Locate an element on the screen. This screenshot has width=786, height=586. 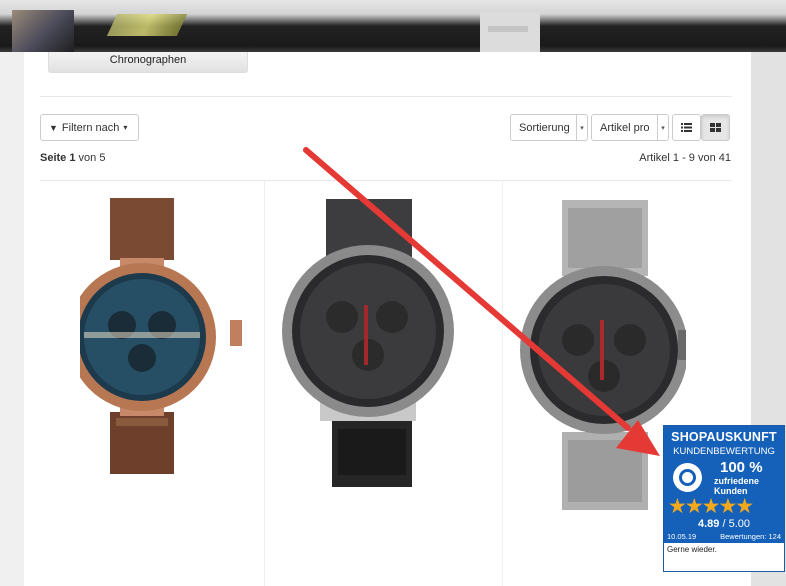
rating-score: 4.89 / 5.00 is located at coordinates (724, 524).